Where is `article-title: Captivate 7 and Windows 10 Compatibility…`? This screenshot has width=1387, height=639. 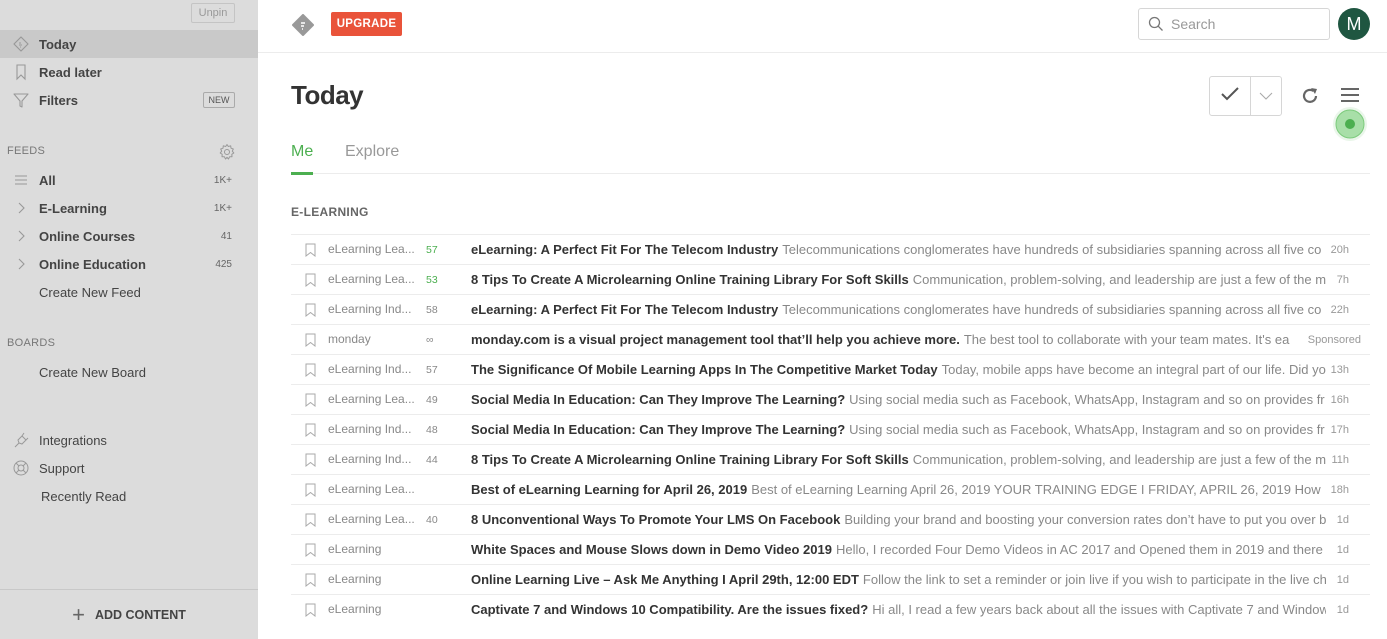
article-title: Captivate 7 and Windows 10 Compatibility… is located at coordinates (669, 609).